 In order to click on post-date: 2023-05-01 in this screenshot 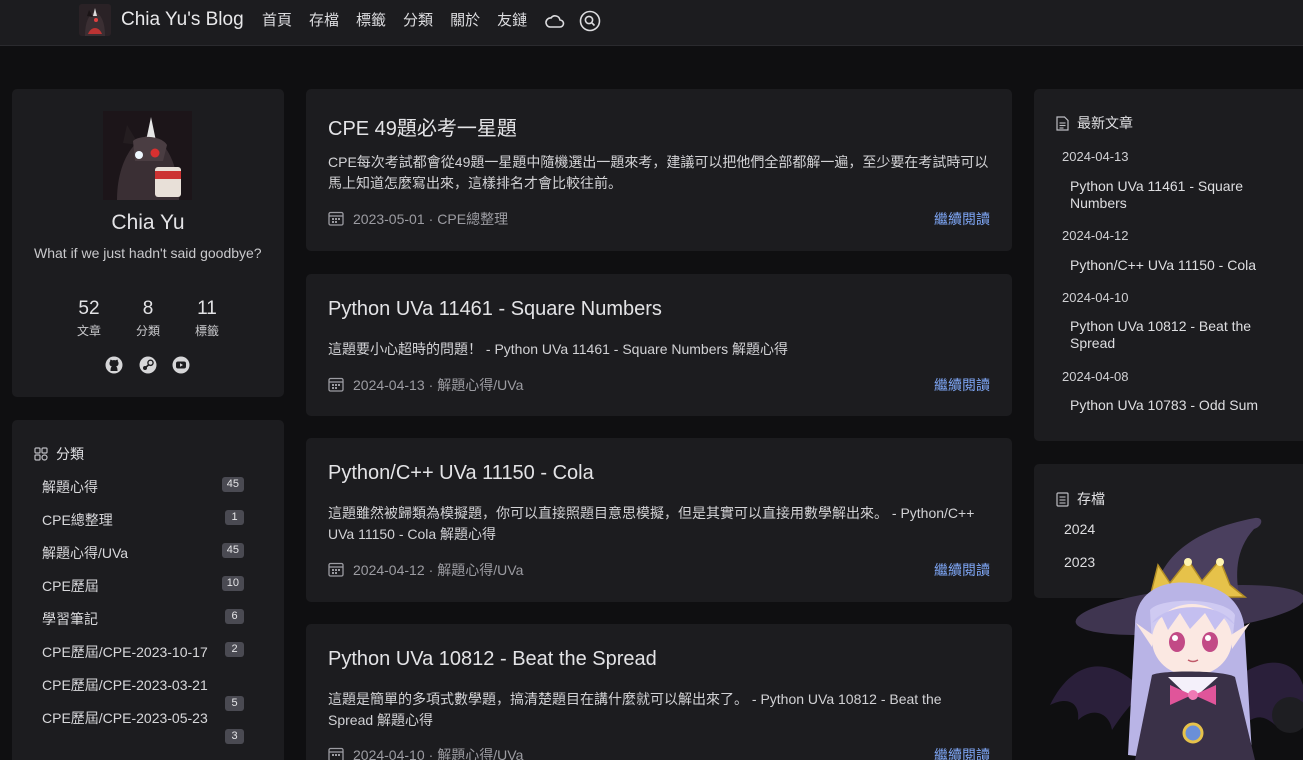, I will do `click(389, 219)`.